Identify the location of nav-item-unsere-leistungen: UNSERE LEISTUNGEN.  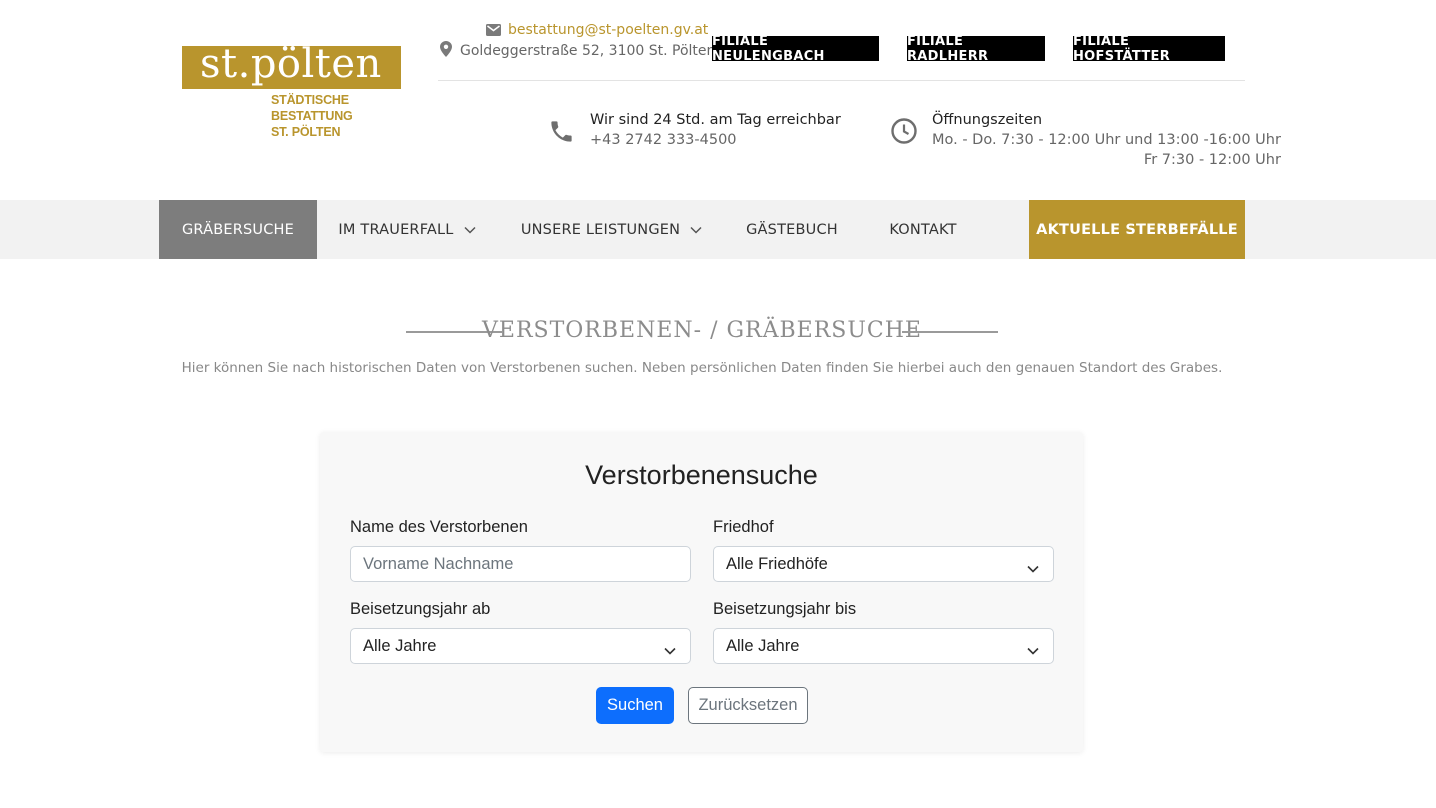
(611, 229).